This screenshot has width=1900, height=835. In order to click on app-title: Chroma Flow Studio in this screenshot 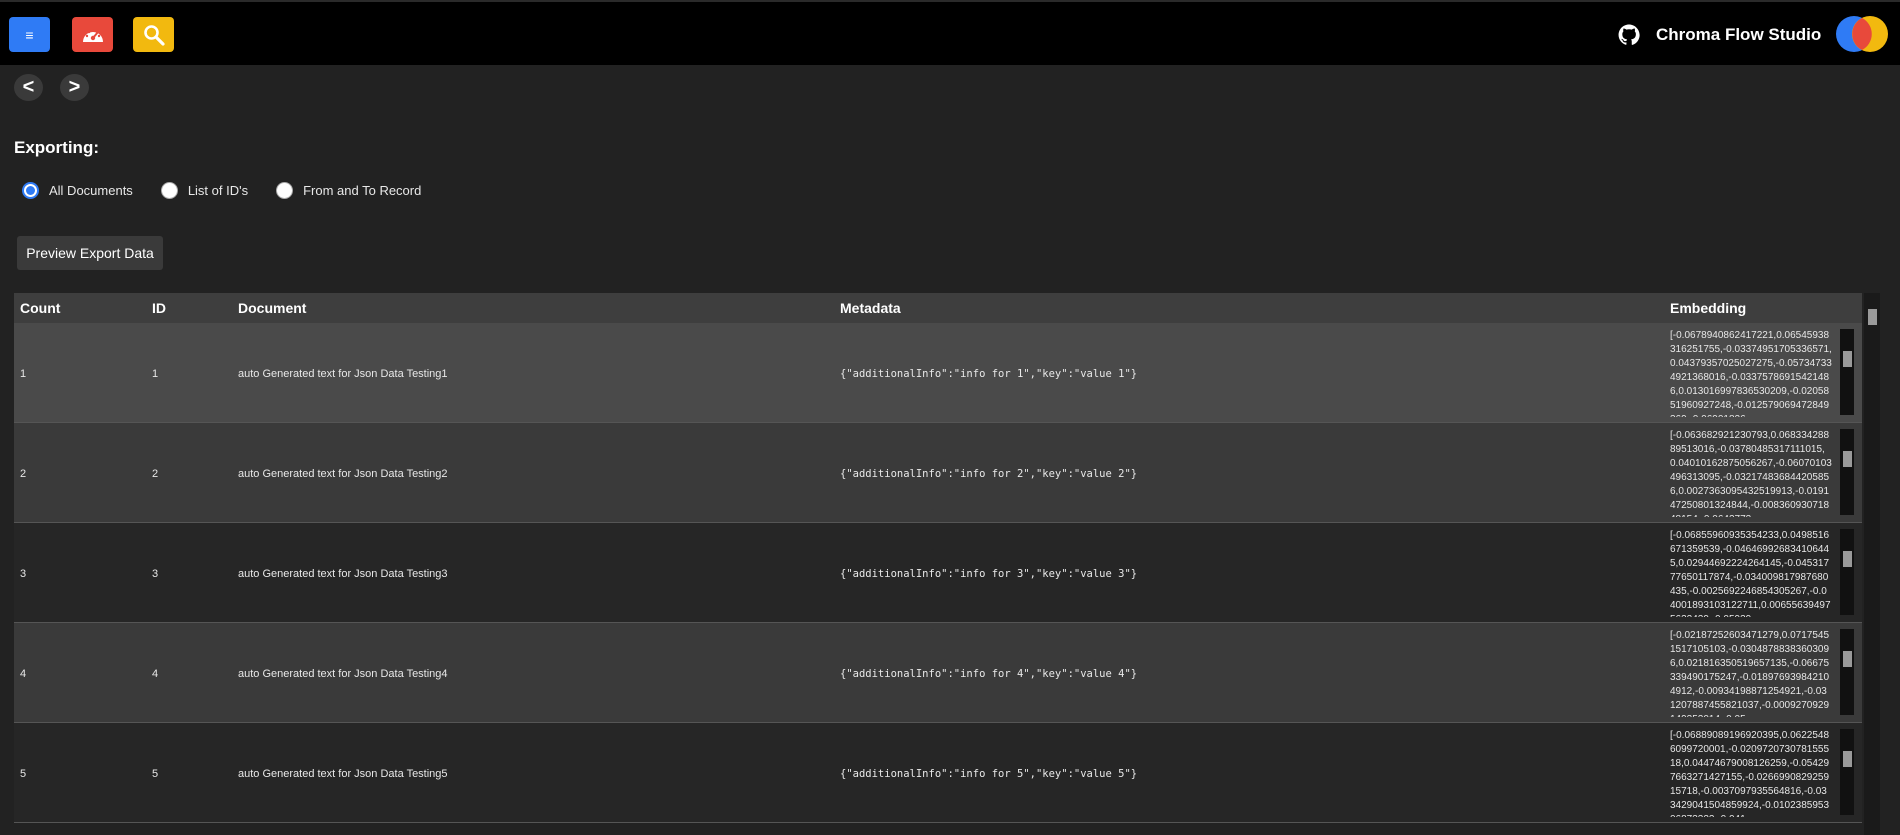, I will do `click(1739, 34)`.